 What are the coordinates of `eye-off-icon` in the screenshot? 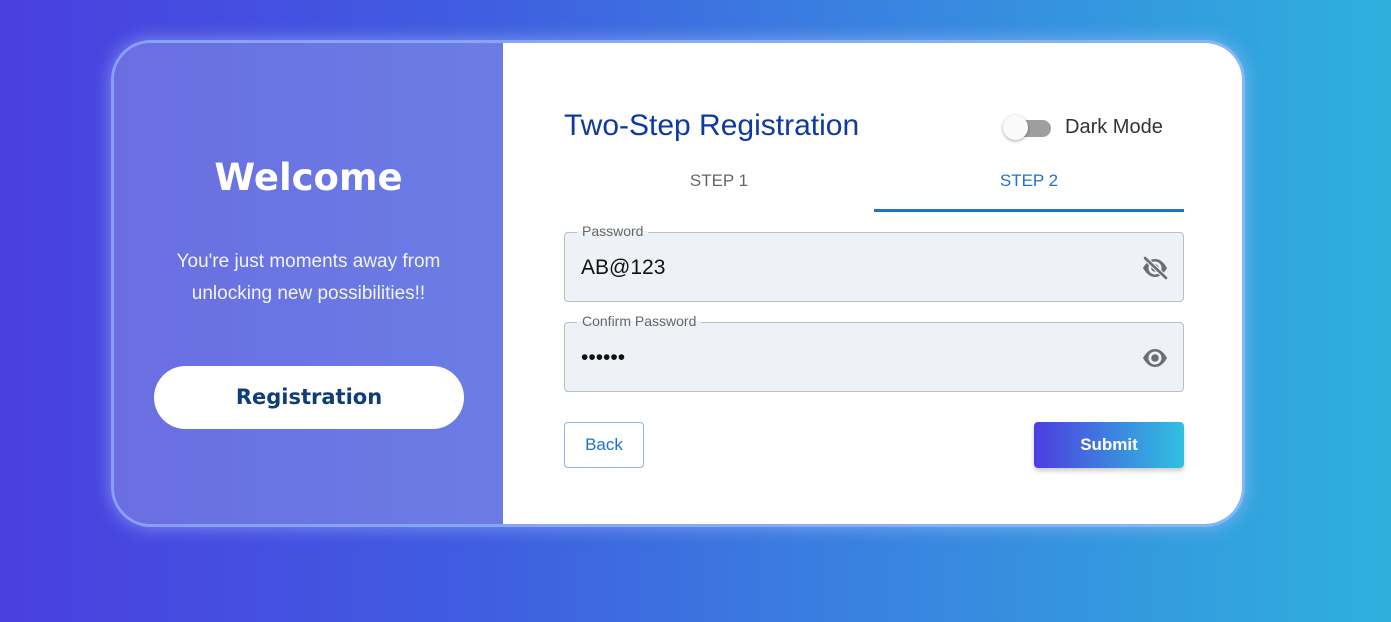 It's located at (1155, 268).